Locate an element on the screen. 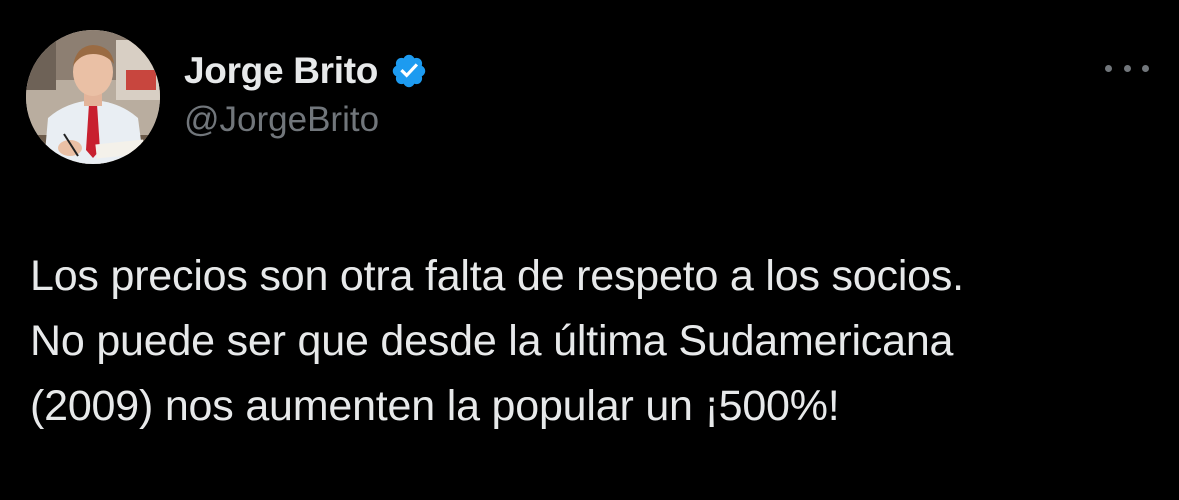  ellipsis-icon is located at coordinates (1127, 68).